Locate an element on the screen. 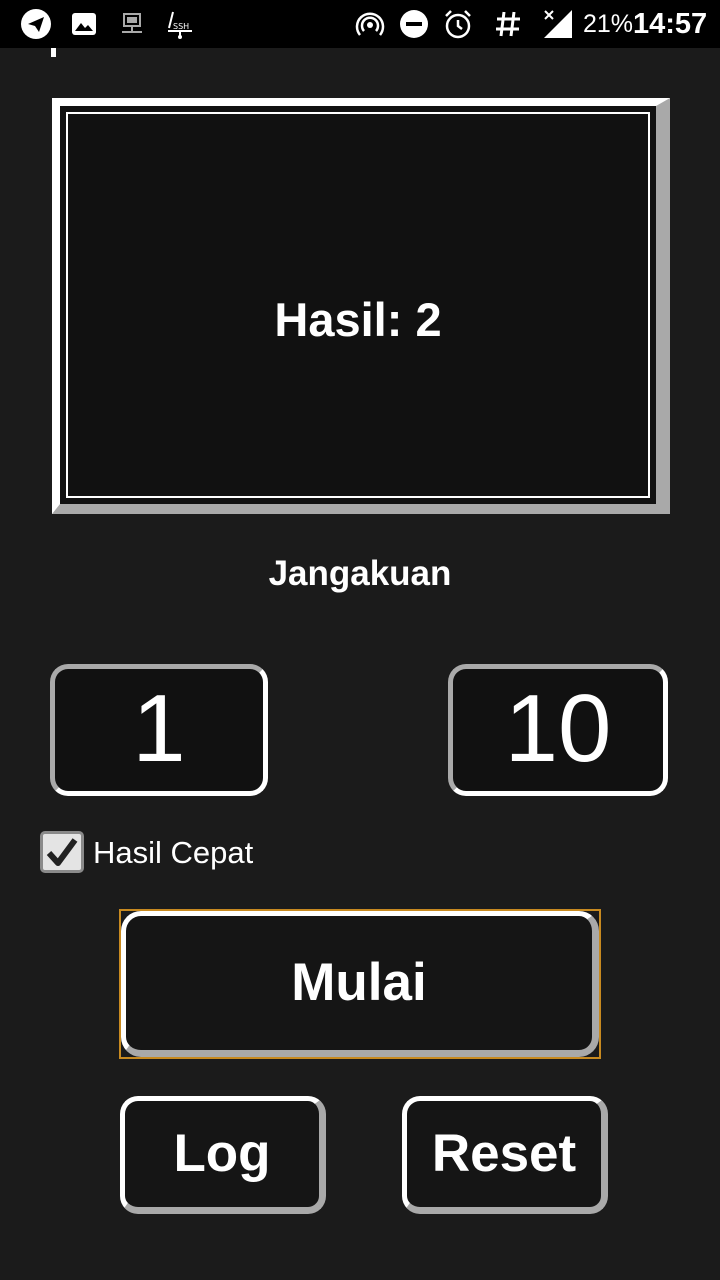  gallery-icon is located at coordinates (84, 24).